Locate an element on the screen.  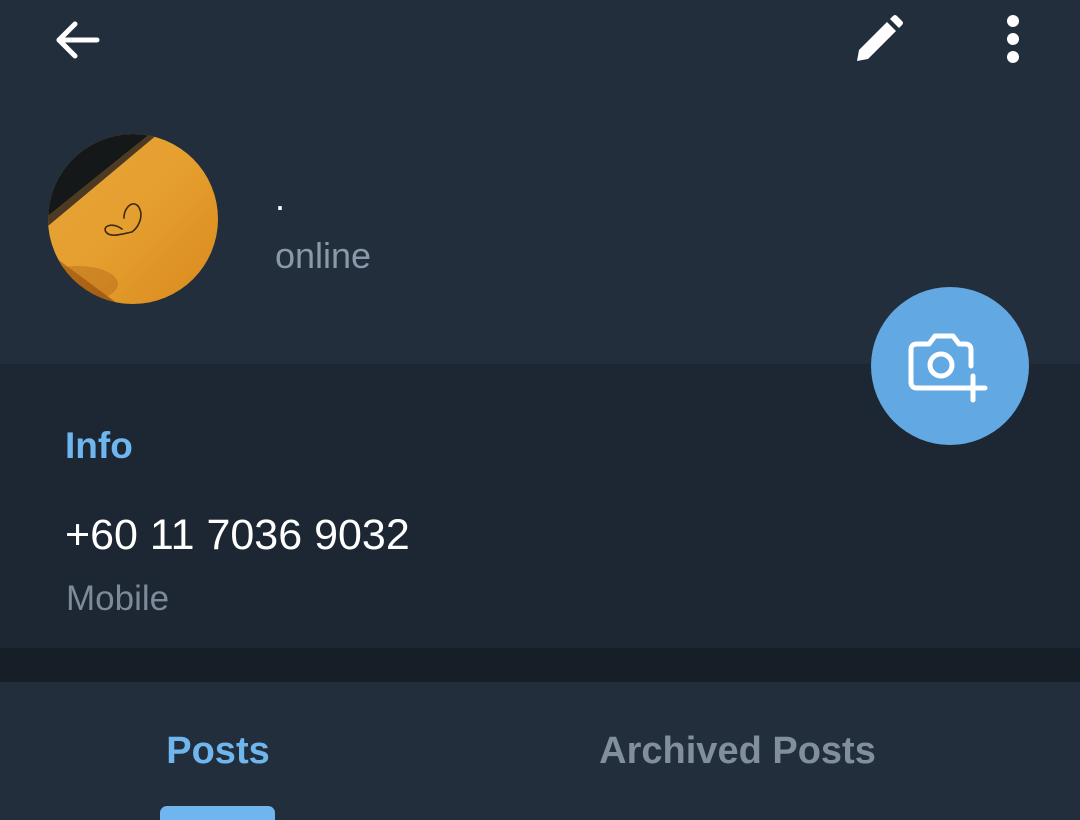
phone-label: Mobile is located at coordinates (118, 598).